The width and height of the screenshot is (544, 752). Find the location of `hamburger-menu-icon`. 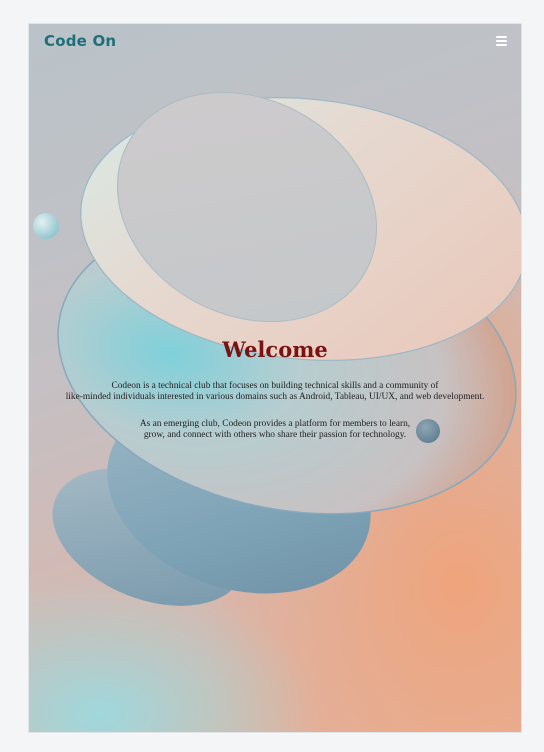

hamburger-menu-icon is located at coordinates (501, 41).